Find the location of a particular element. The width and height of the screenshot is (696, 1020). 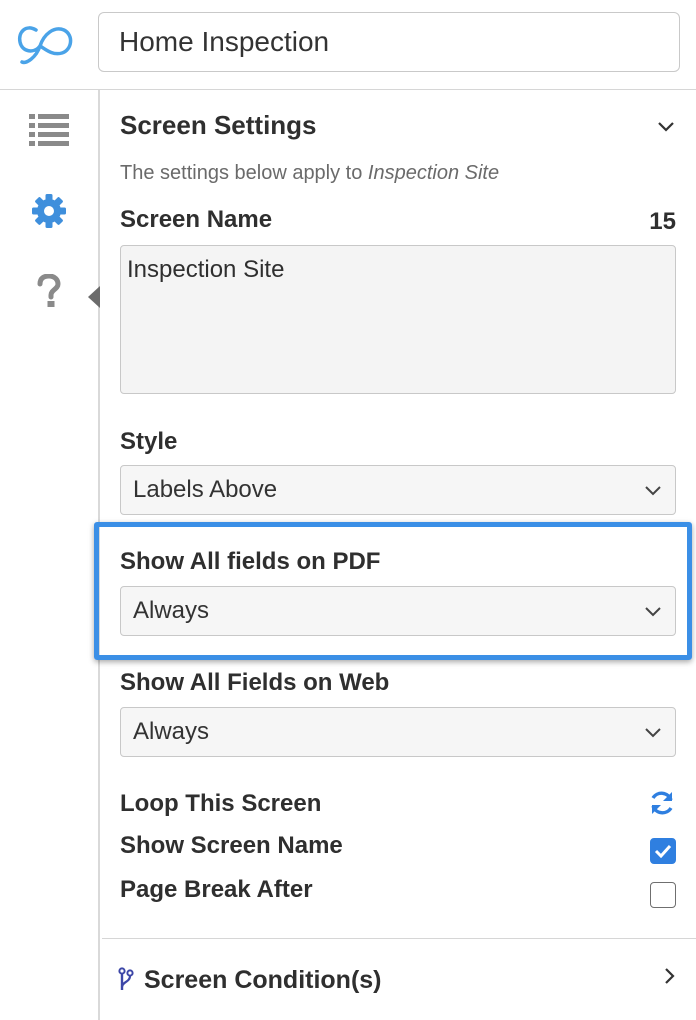

screen-conditions-label: Screen Condition(s) is located at coordinates (263, 979).